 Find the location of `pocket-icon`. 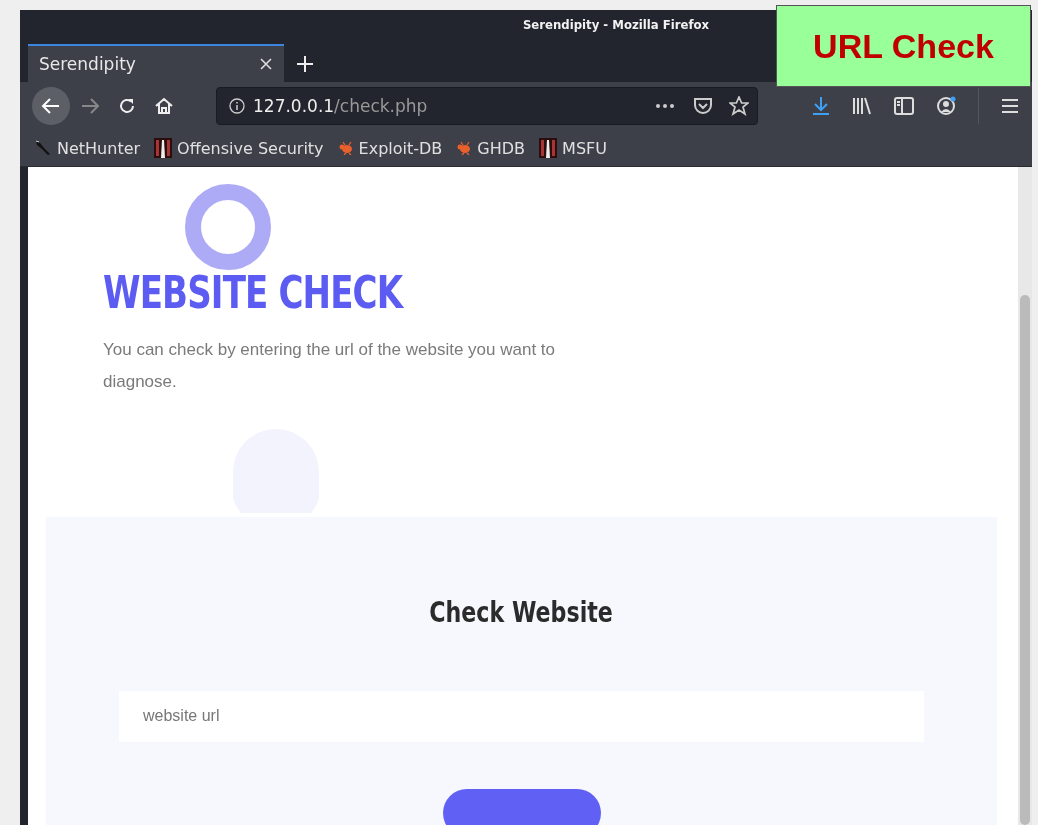

pocket-icon is located at coordinates (703, 106).